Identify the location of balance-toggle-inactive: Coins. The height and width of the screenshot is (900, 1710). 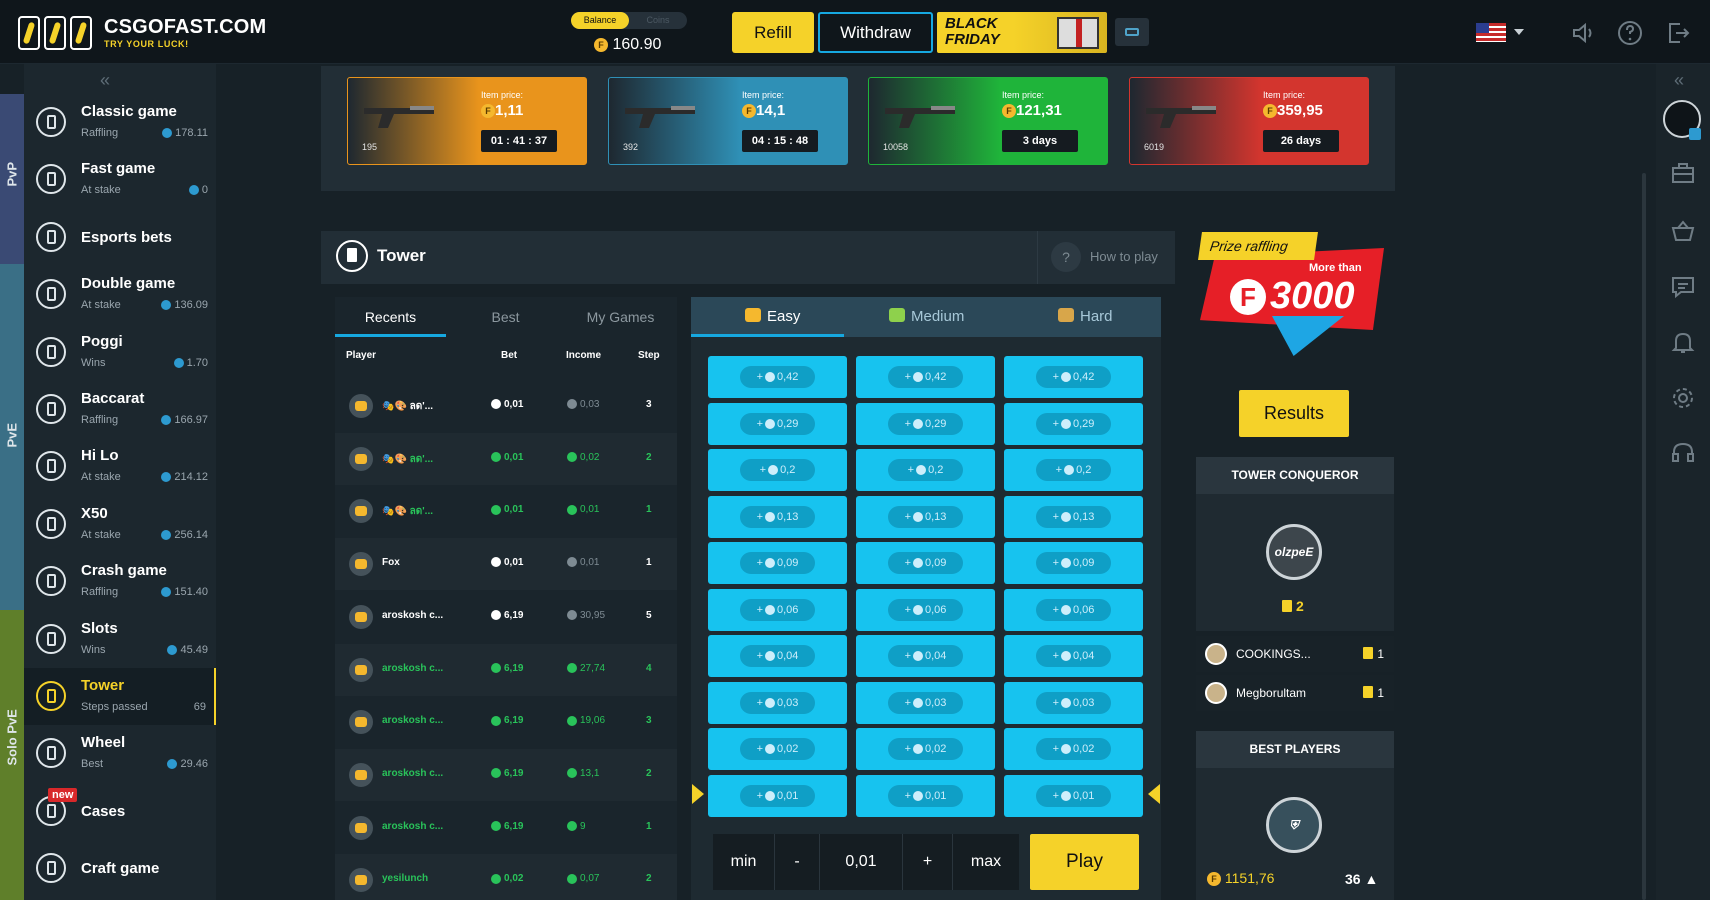
(658, 20).